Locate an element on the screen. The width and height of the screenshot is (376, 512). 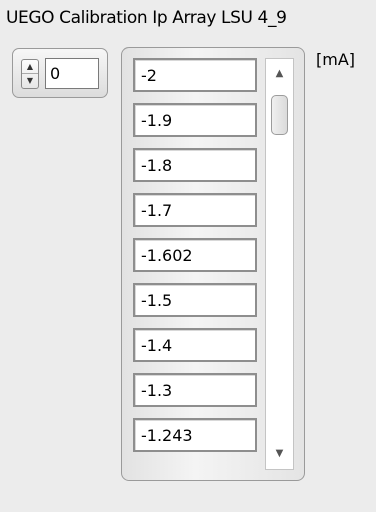
array-element: -1.7 is located at coordinates (195, 210).